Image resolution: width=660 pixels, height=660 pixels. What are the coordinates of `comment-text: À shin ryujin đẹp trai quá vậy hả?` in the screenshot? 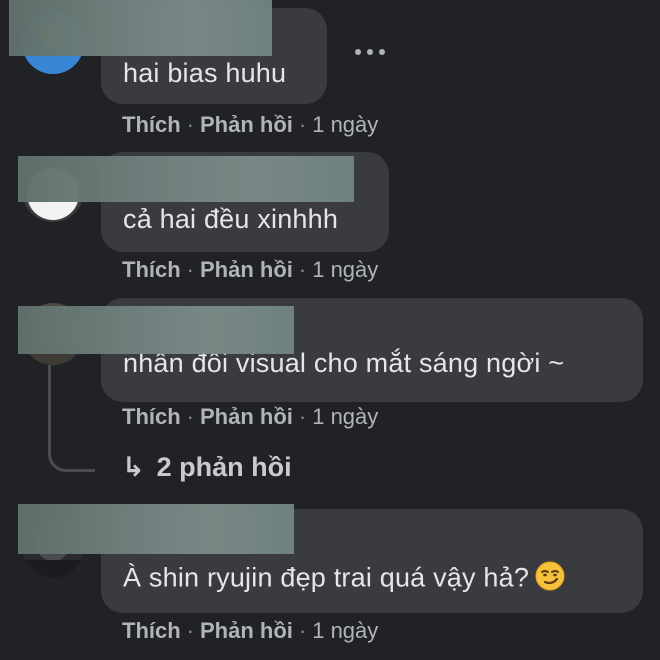 It's located at (344, 579).